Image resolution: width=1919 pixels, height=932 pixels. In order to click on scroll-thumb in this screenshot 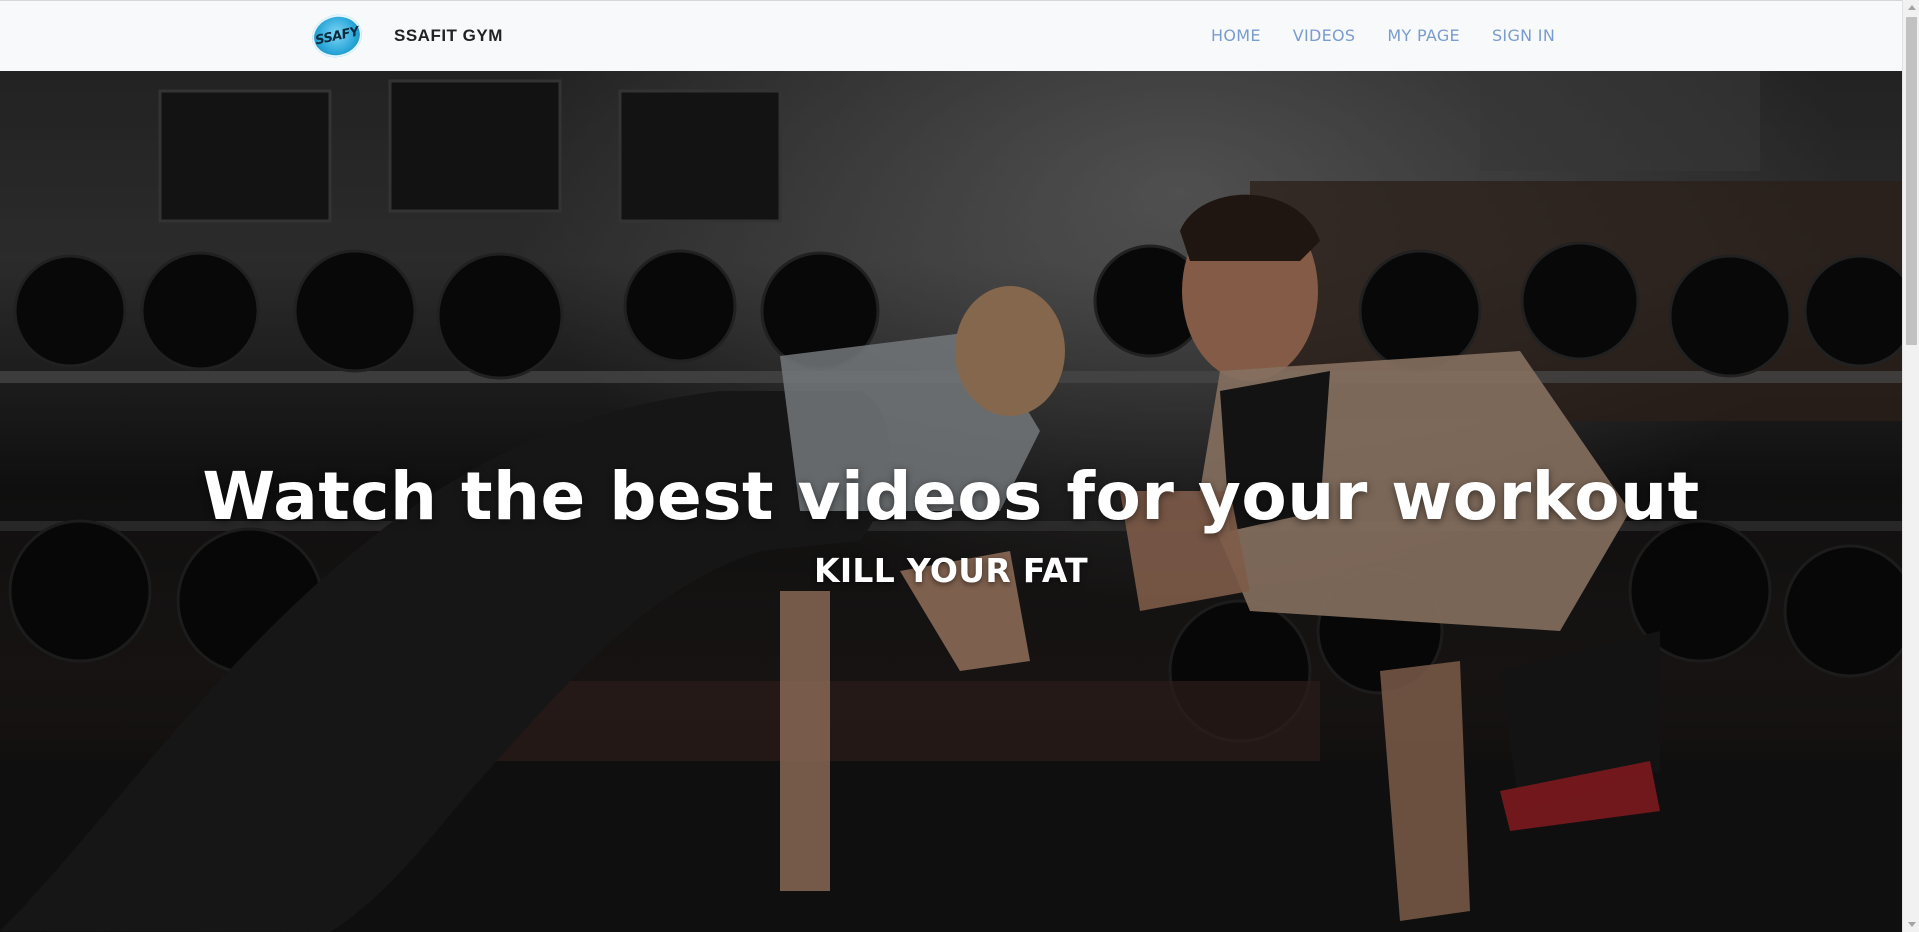, I will do `click(1911, 181)`.